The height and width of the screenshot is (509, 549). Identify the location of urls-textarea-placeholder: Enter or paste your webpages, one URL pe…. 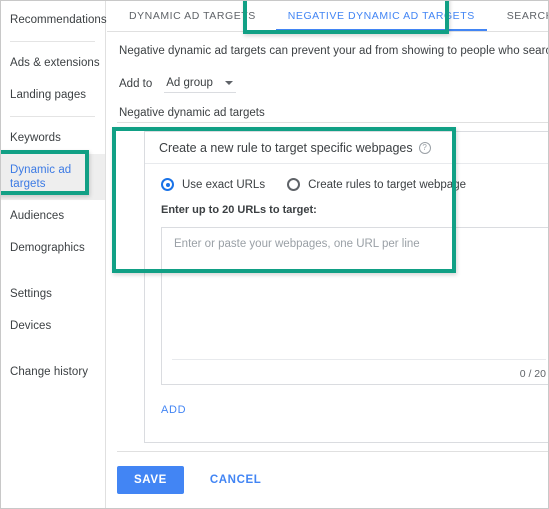
(355, 239).